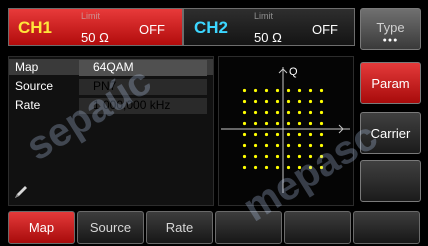  I want to click on source-softkey-label: Source, so click(110, 227).